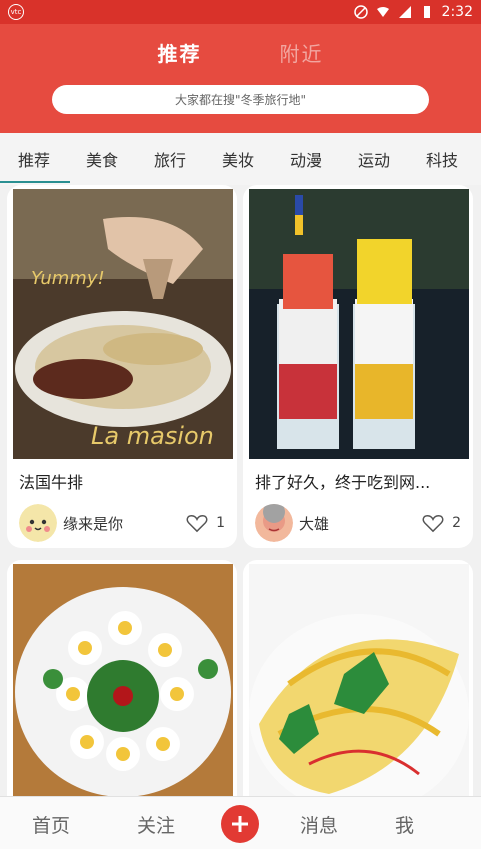  I want to click on category-bar: 推荐 美食 旅行 美妆 动漫 运动 科技, so click(240, 159).